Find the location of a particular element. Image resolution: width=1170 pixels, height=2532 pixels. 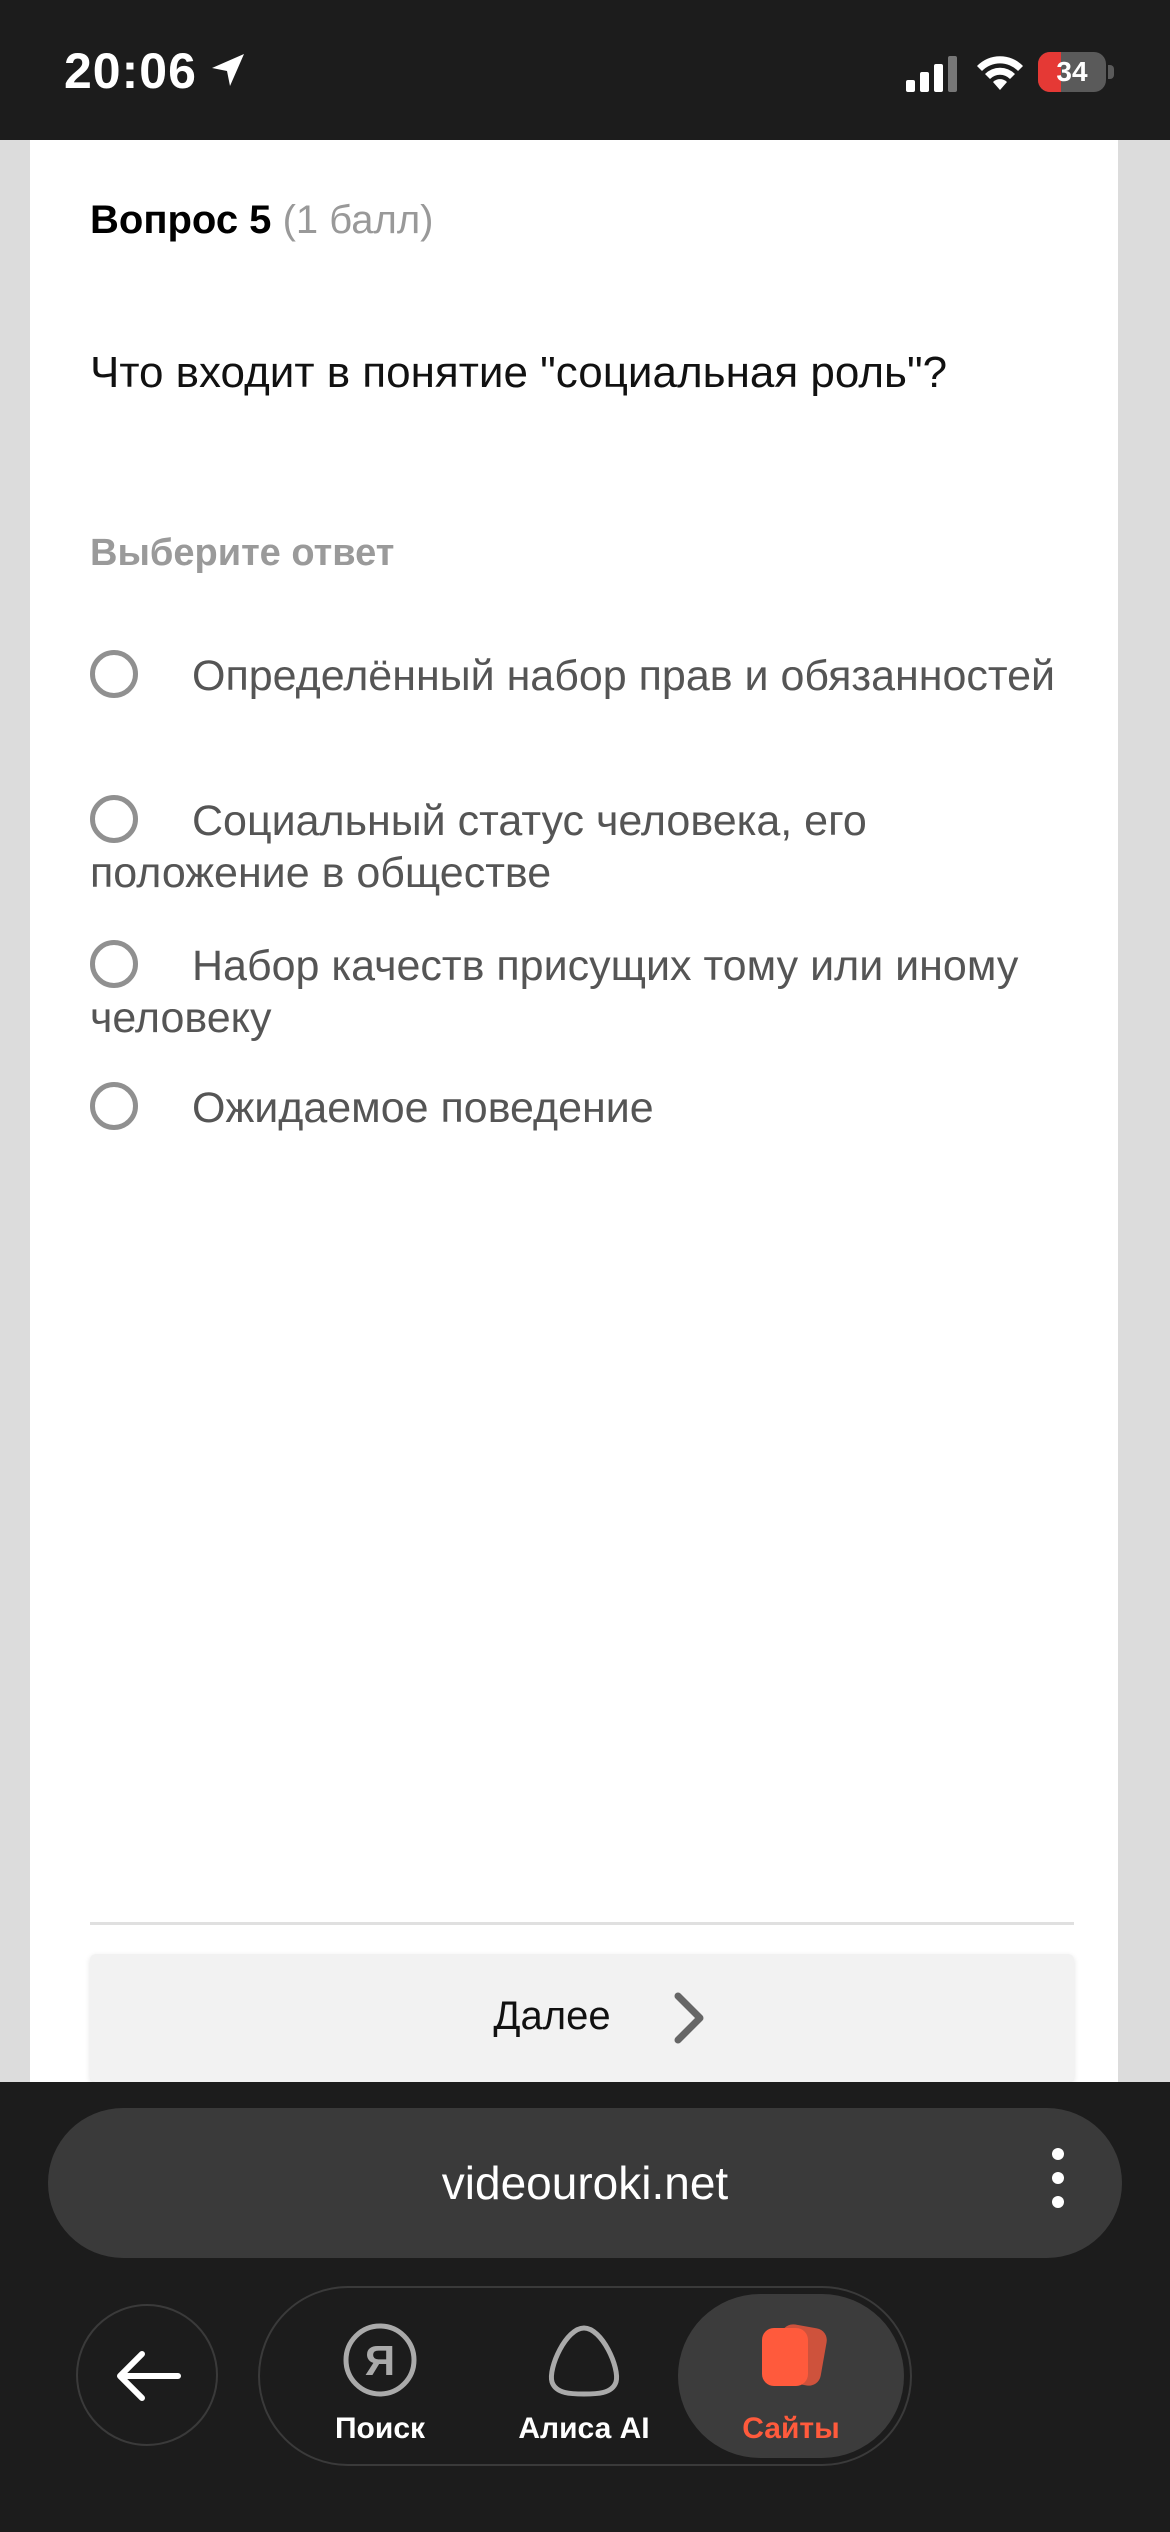

nav-item-search: Я Поиск is located at coordinates (380, 2376).